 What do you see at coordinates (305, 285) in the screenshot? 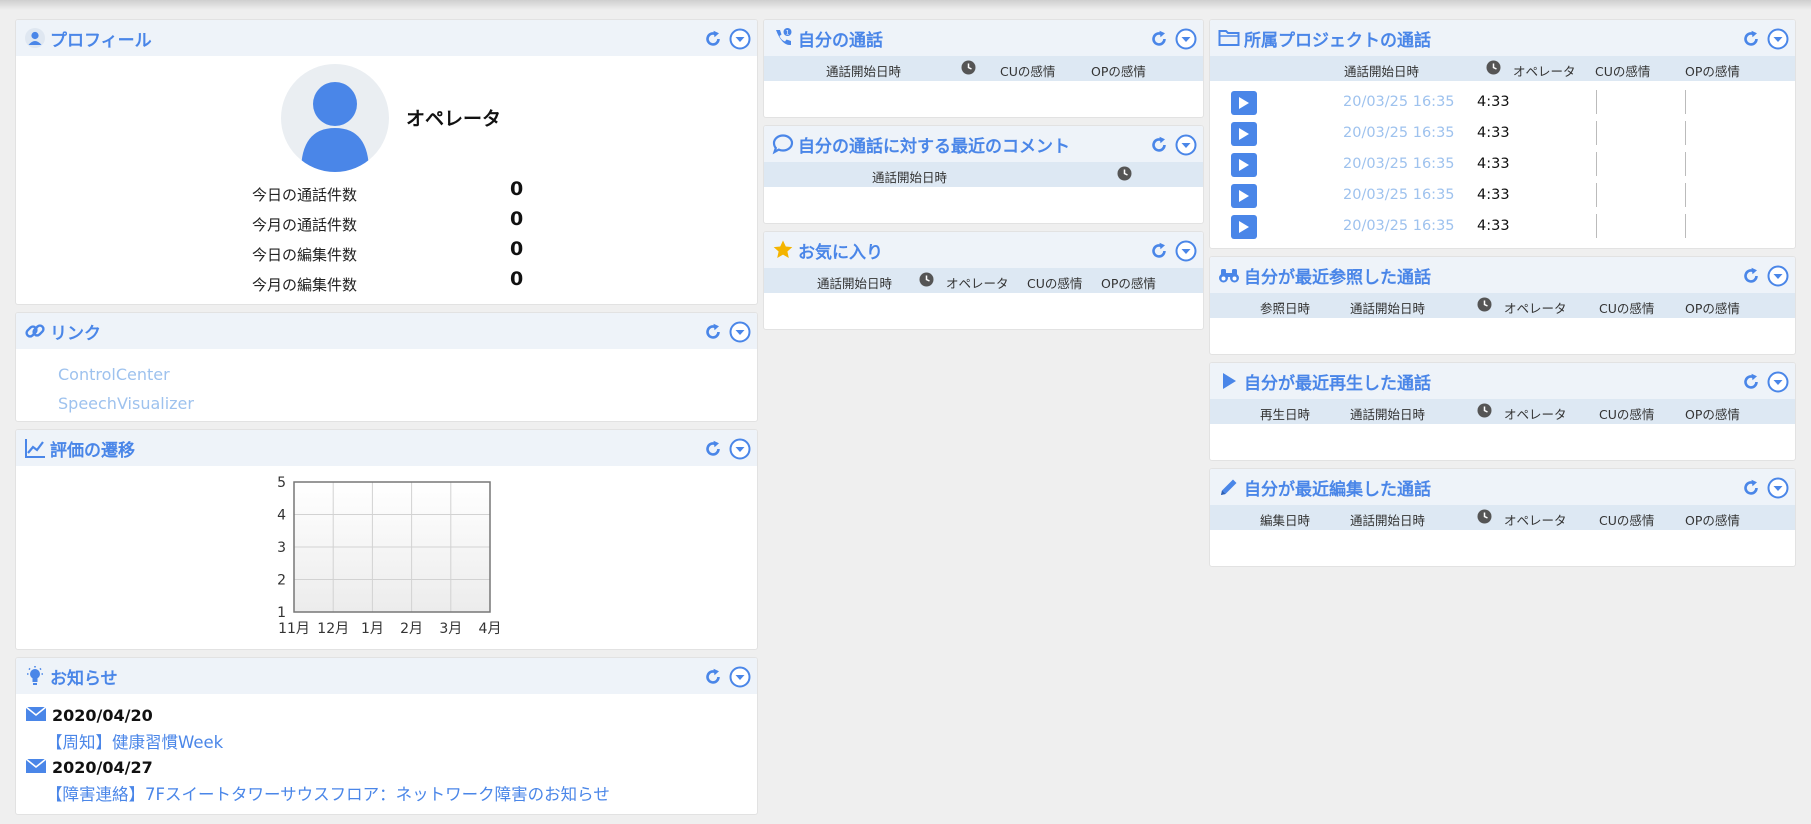
I see `stat-label: 今月の編集件数` at bounding box center [305, 285].